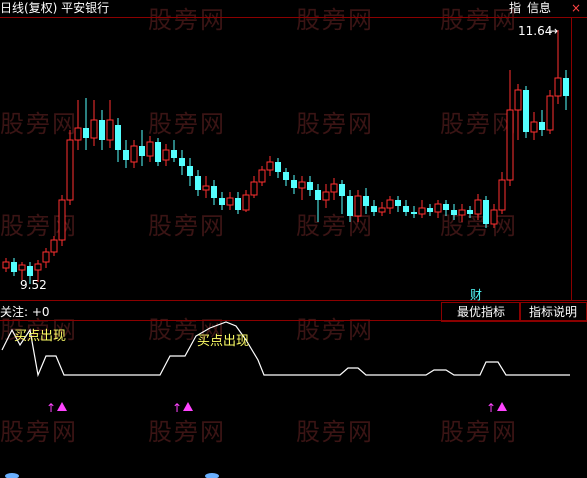  What do you see at coordinates (476, 294) in the screenshot?
I see `cai-badge: 财` at bounding box center [476, 294].